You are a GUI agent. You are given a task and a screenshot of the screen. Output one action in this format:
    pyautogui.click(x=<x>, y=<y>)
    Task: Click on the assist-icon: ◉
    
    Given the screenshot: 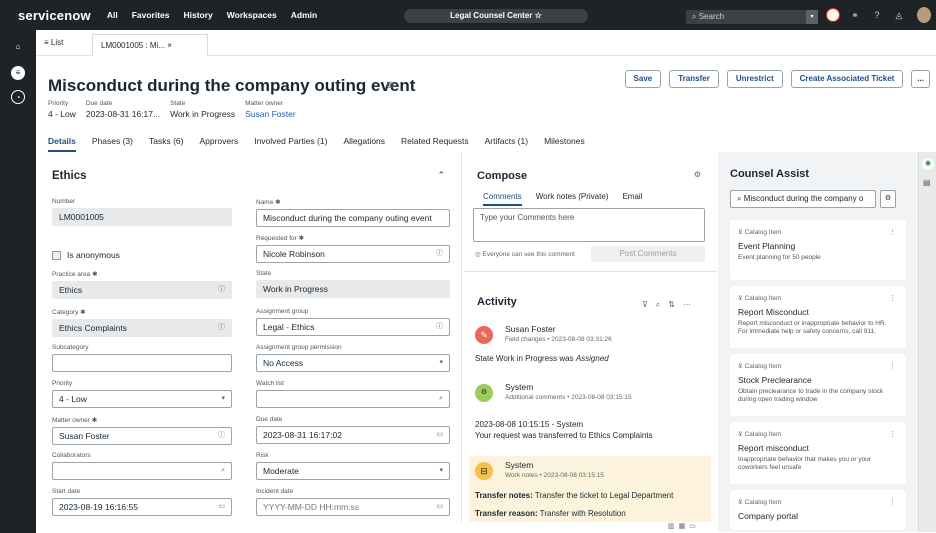 What is the action you would take?
    pyautogui.click(x=928, y=164)
    